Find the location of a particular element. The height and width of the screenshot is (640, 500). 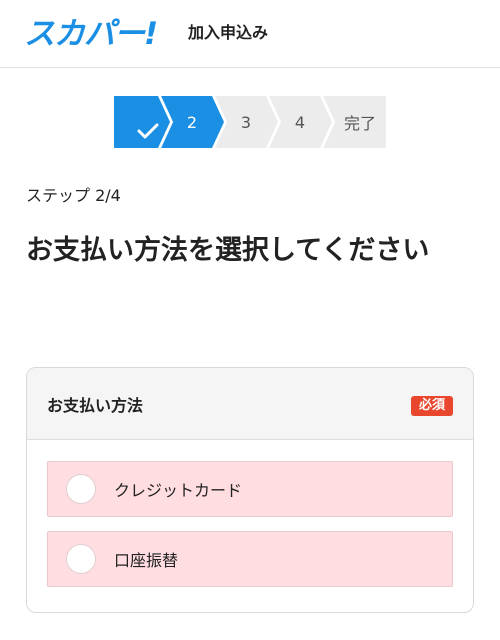

header-title: 加入申込み is located at coordinates (228, 32).